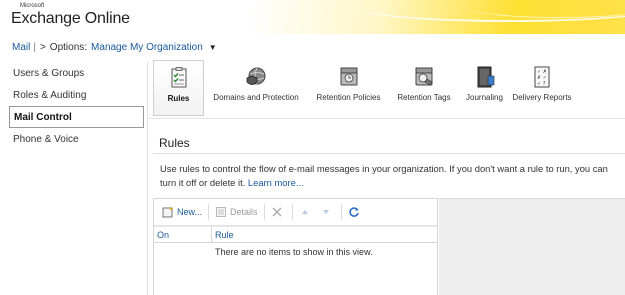  I want to click on new-icon, so click(167, 212).